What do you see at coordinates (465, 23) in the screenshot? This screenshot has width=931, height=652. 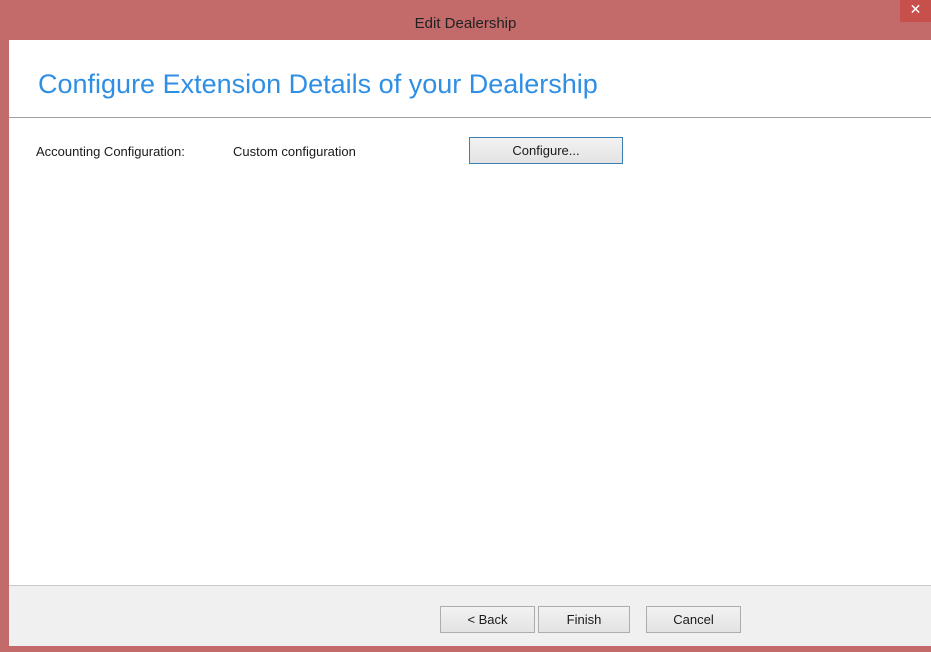 I see `window-title: Edit Dealership` at bounding box center [465, 23].